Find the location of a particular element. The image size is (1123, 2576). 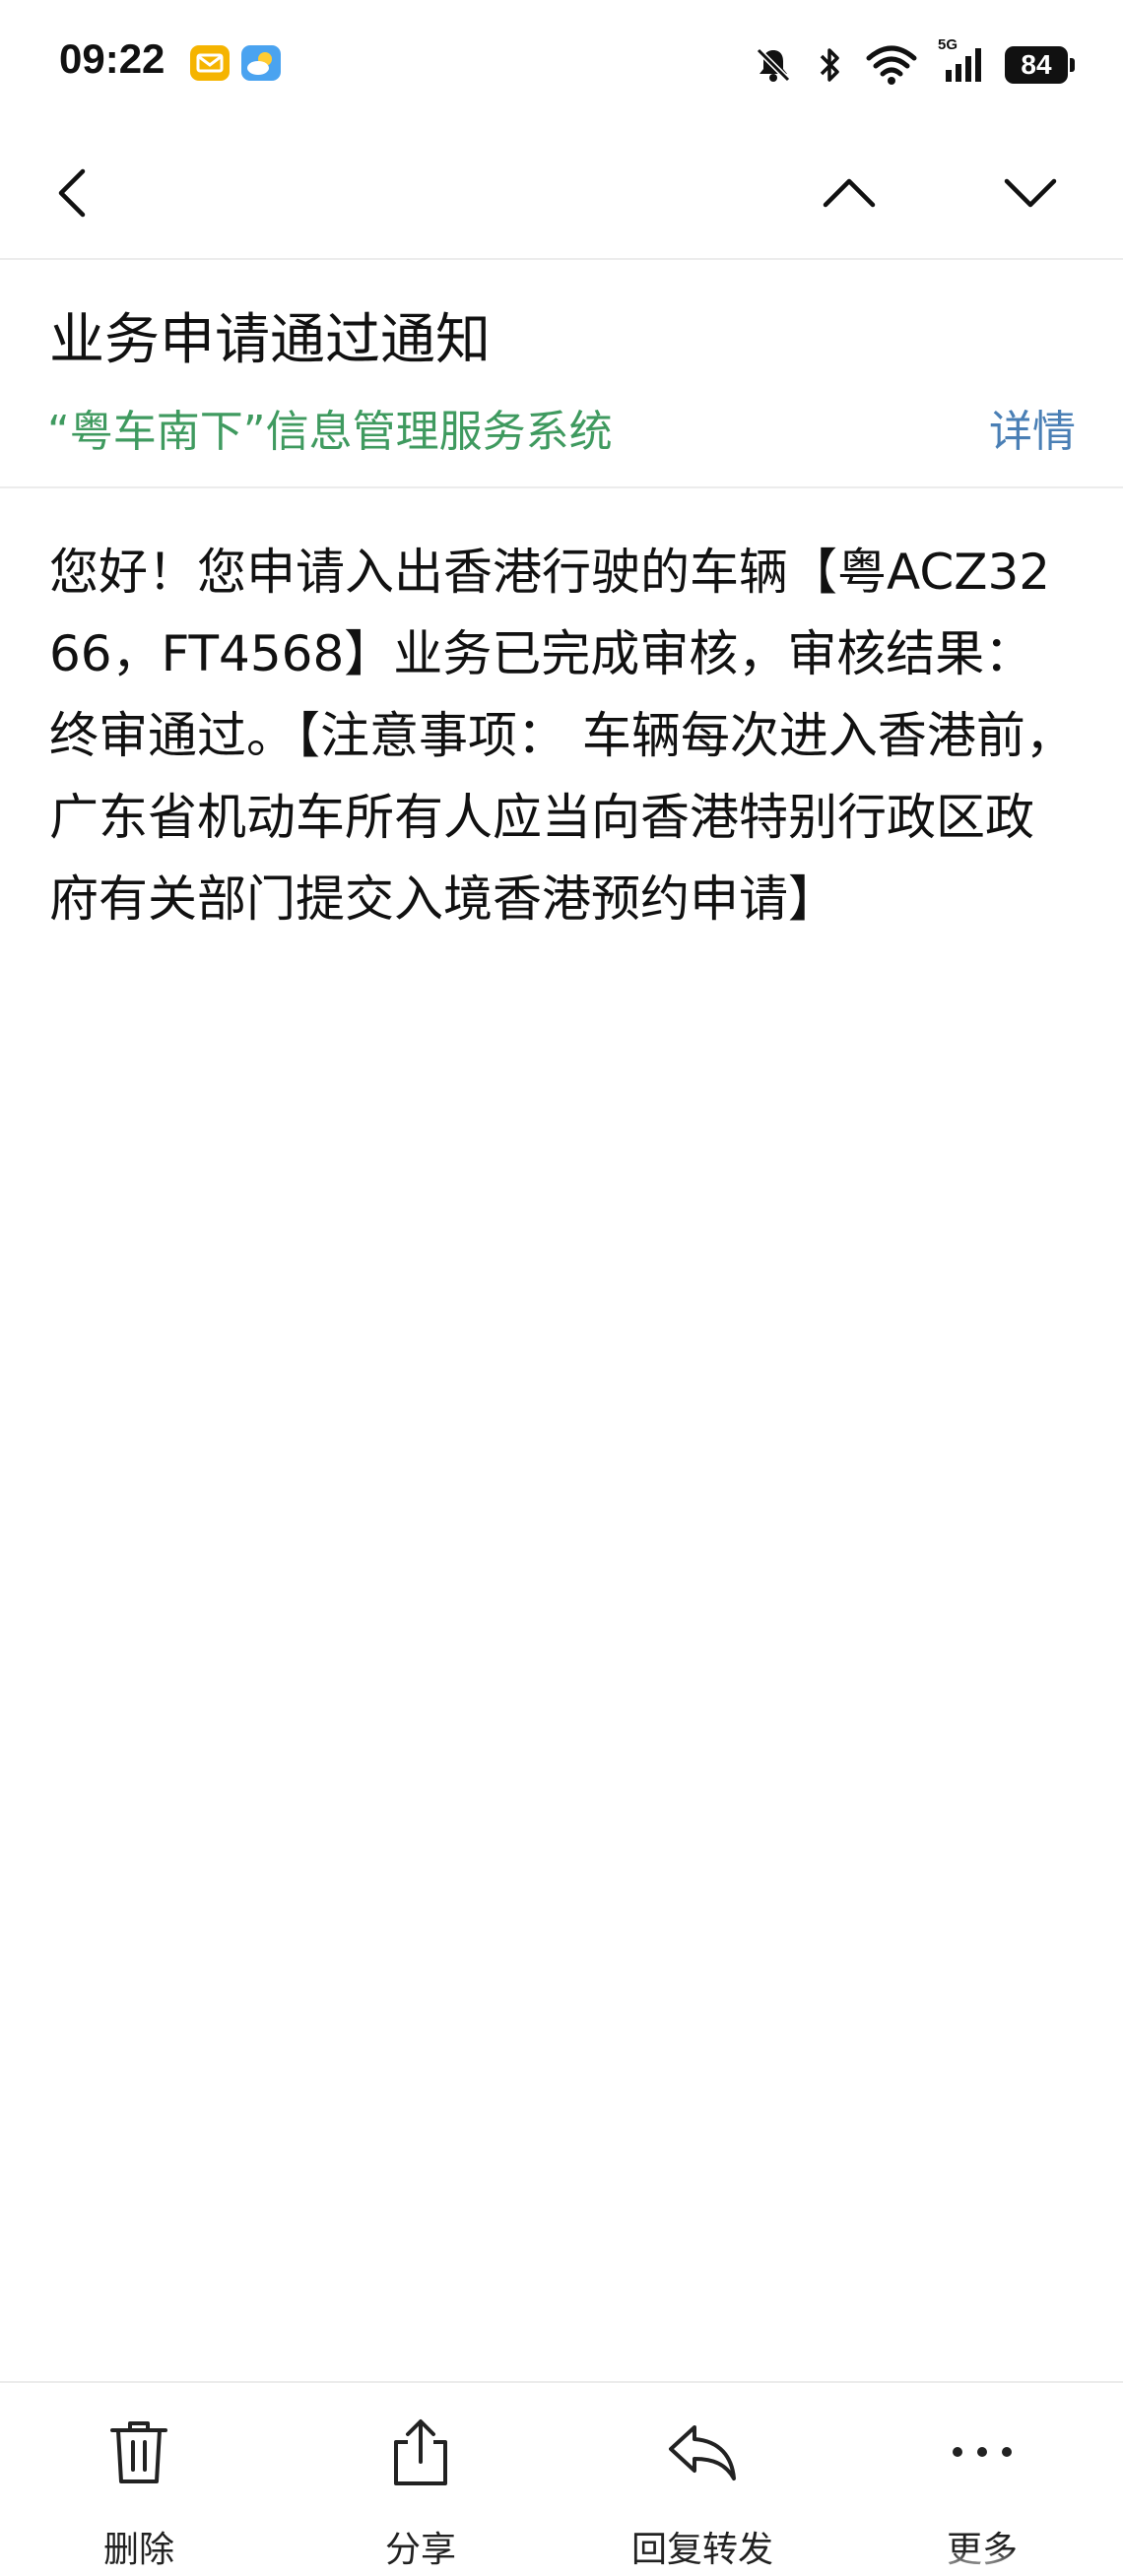

delete-button: 删除 is located at coordinates (139, 2479).